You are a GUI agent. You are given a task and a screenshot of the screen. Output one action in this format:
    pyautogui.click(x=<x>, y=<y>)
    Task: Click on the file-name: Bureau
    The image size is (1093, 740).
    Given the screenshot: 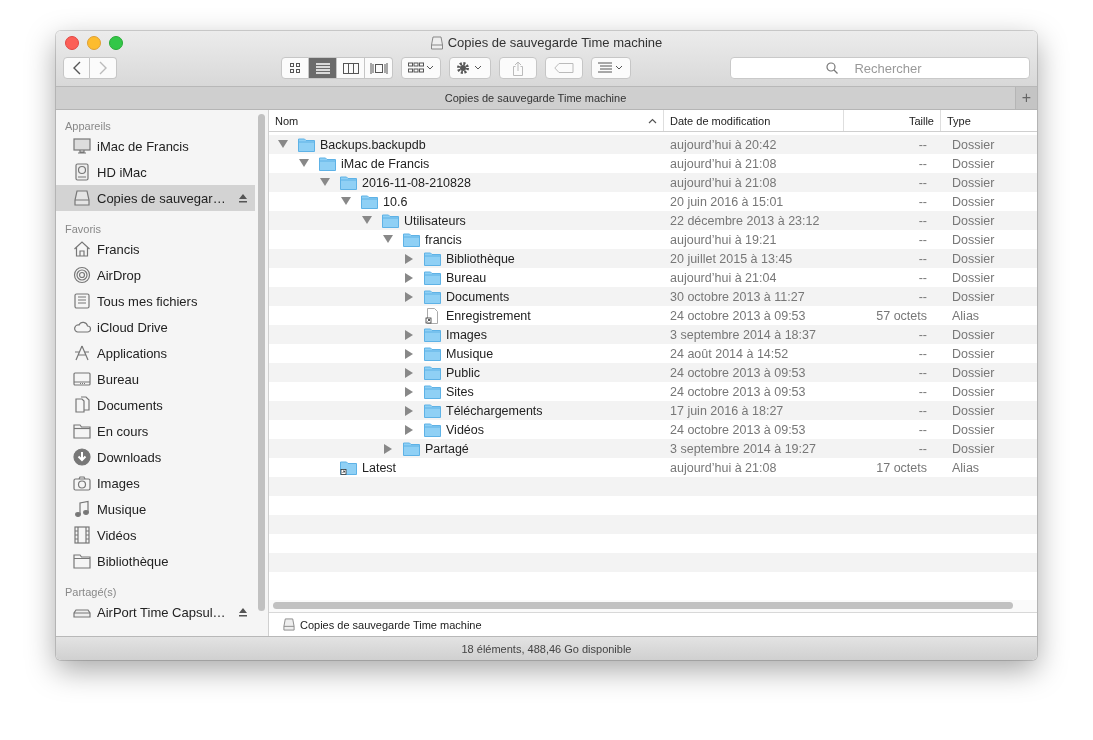 What is the action you would take?
    pyautogui.click(x=466, y=277)
    